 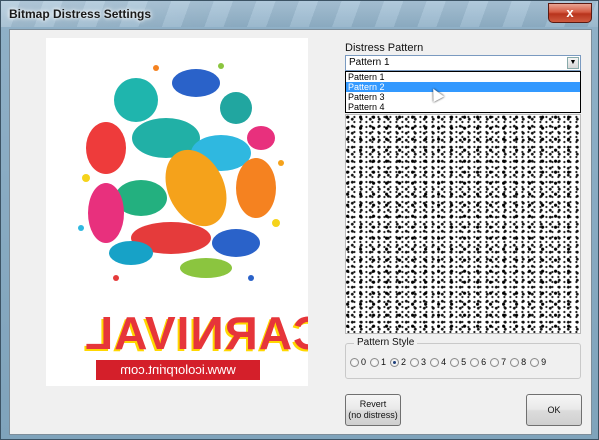 What do you see at coordinates (384, 362) in the screenshot?
I see `radio-label: 1` at bounding box center [384, 362].